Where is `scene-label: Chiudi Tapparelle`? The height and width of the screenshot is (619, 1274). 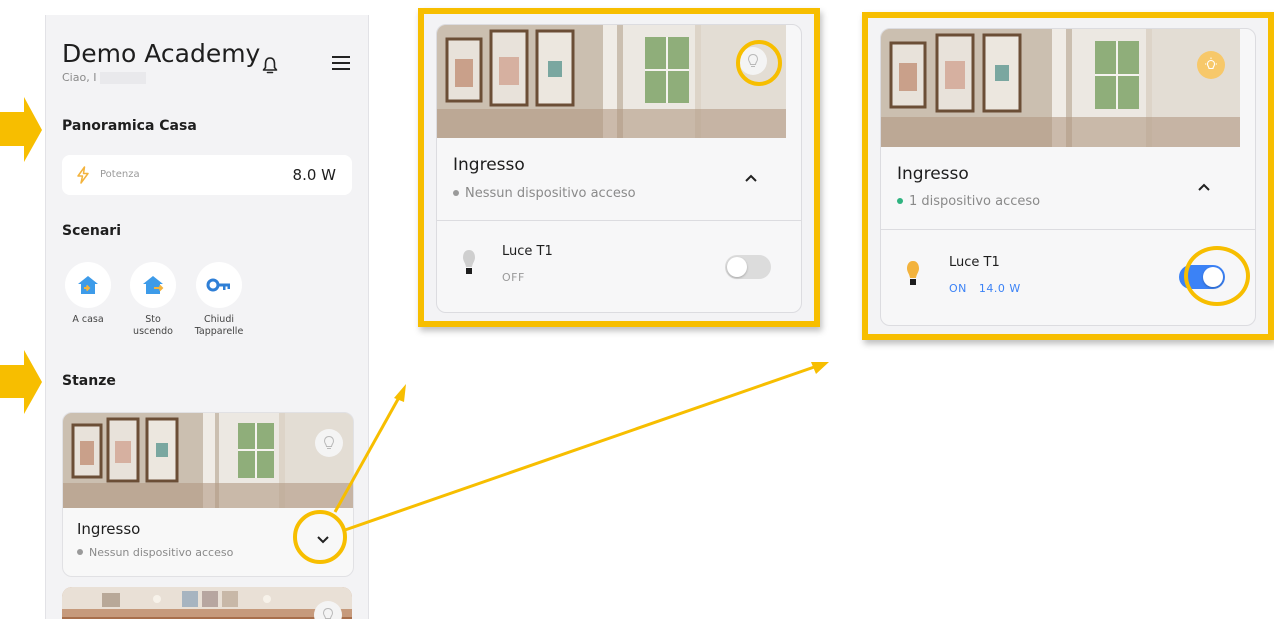 scene-label: Chiudi Tapparelle is located at coordinates (219, 325).